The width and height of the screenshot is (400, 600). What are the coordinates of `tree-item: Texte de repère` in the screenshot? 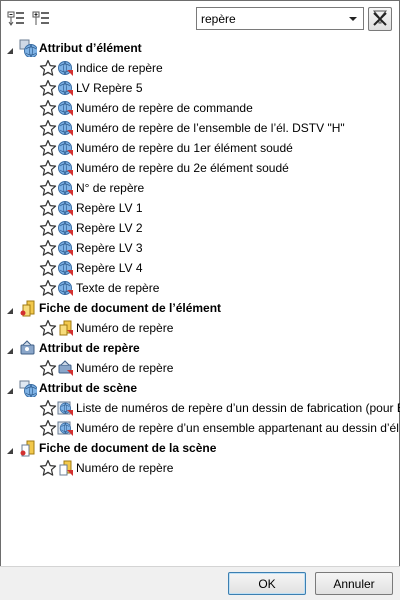 It's located at (200, 288).